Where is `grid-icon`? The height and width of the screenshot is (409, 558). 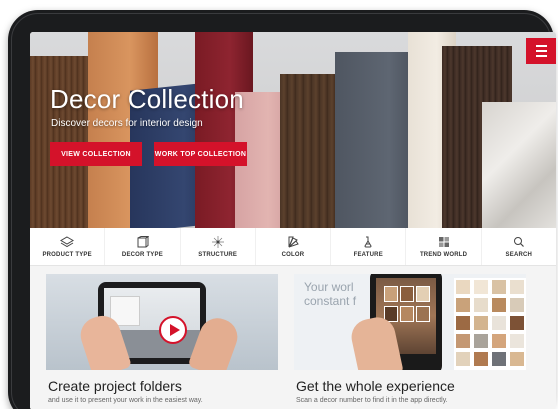 grid-icon is located at coordinates (444, 242).